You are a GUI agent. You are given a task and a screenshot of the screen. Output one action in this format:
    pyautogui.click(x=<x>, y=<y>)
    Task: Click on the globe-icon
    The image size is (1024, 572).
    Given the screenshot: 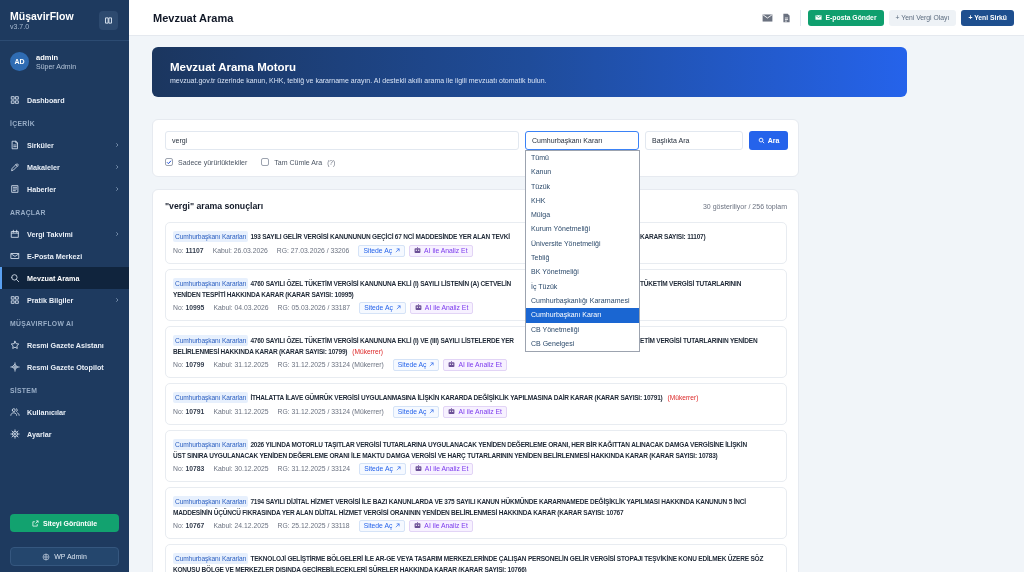 What is the action you would take?
    pyautogui.click(x=46, y=556)
    